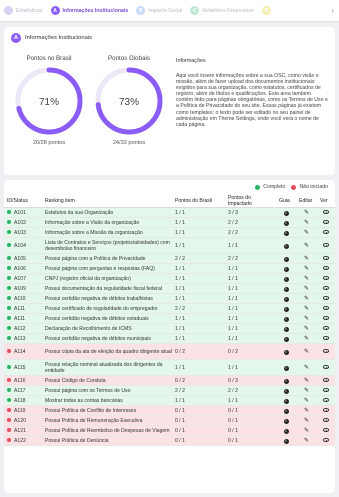 This screenshot has width=339, height=497. Describe the element at coordinates (23, 338) in the screenshot. I see `cell-id-status: A113` at that location.